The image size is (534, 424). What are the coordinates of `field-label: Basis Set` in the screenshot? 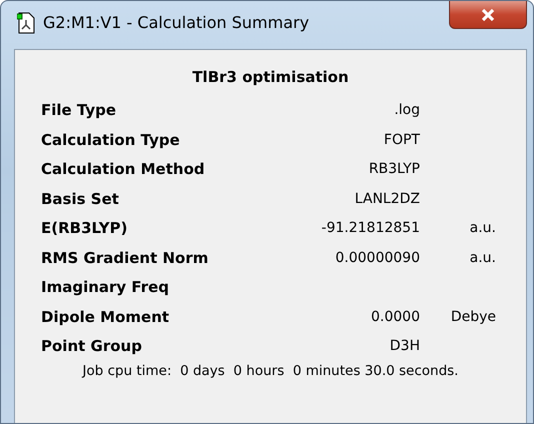 It's located at (80, 199).